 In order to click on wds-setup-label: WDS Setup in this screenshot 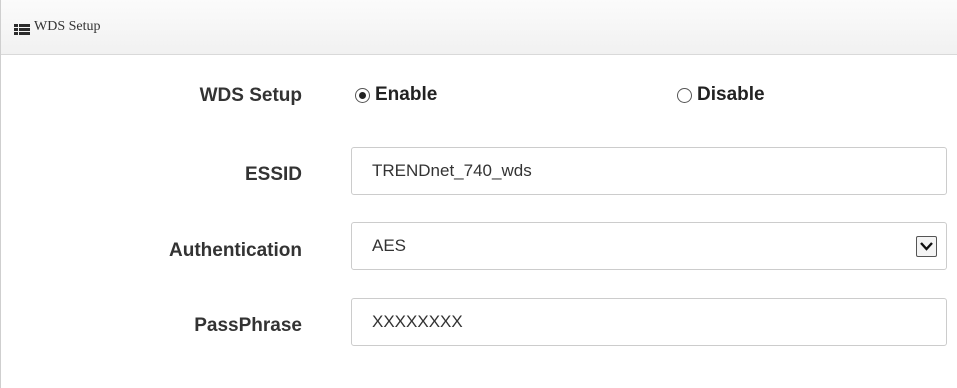, I will do `click(250, 95)`.